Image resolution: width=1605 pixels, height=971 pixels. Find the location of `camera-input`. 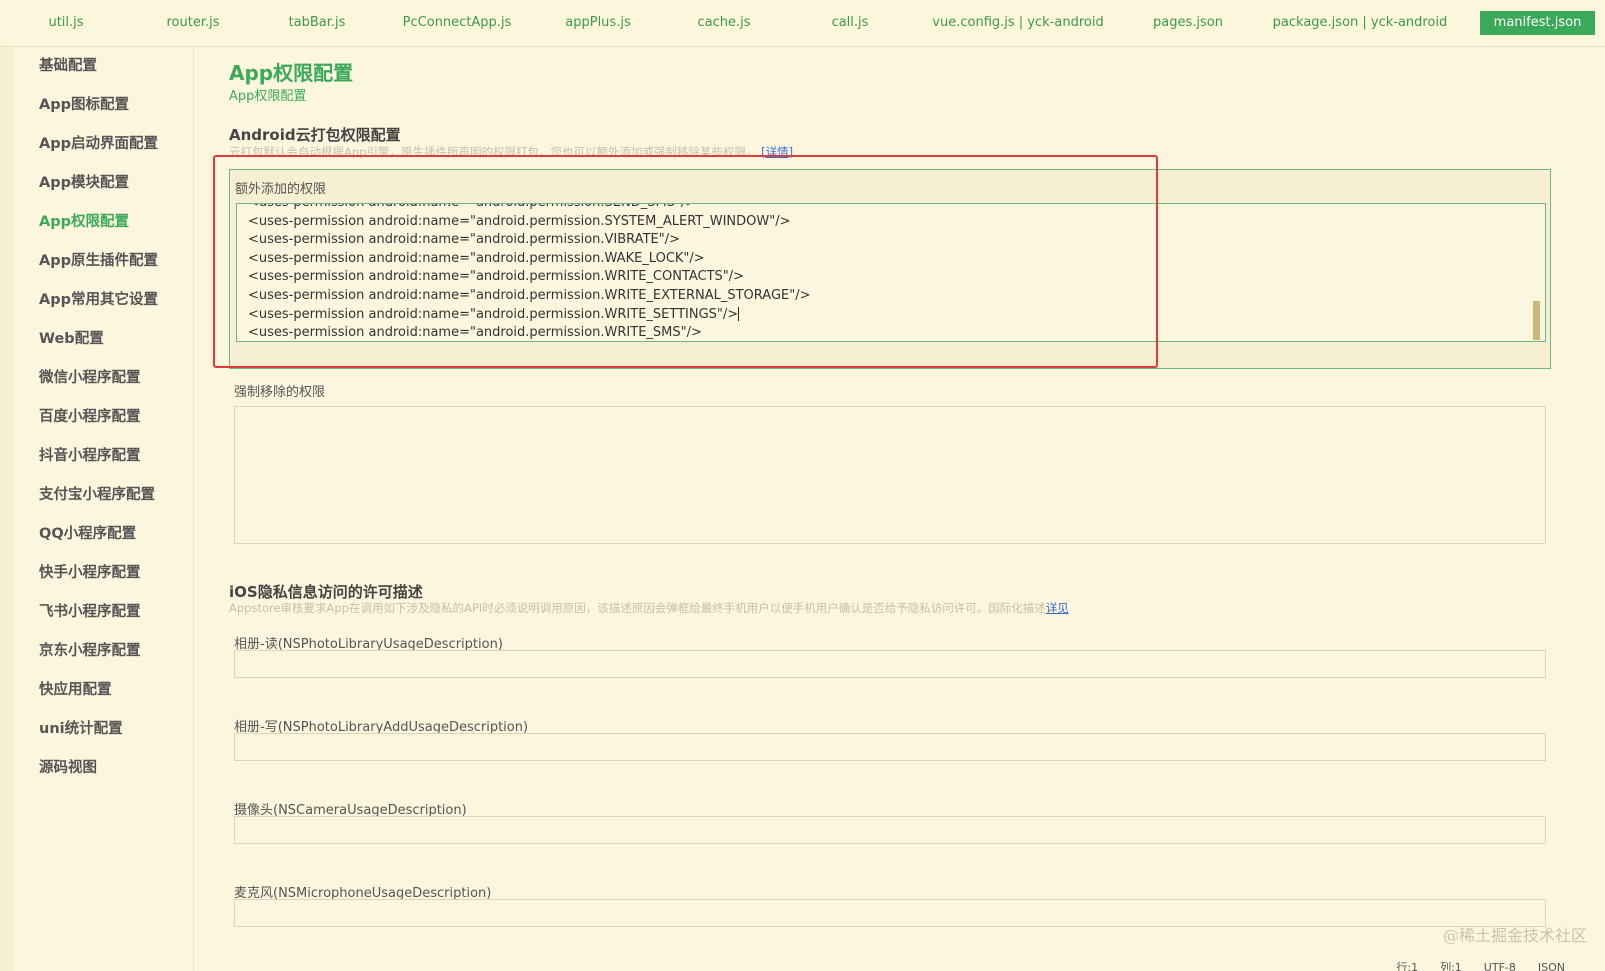

camera-input is located at coordinates (890, 830).